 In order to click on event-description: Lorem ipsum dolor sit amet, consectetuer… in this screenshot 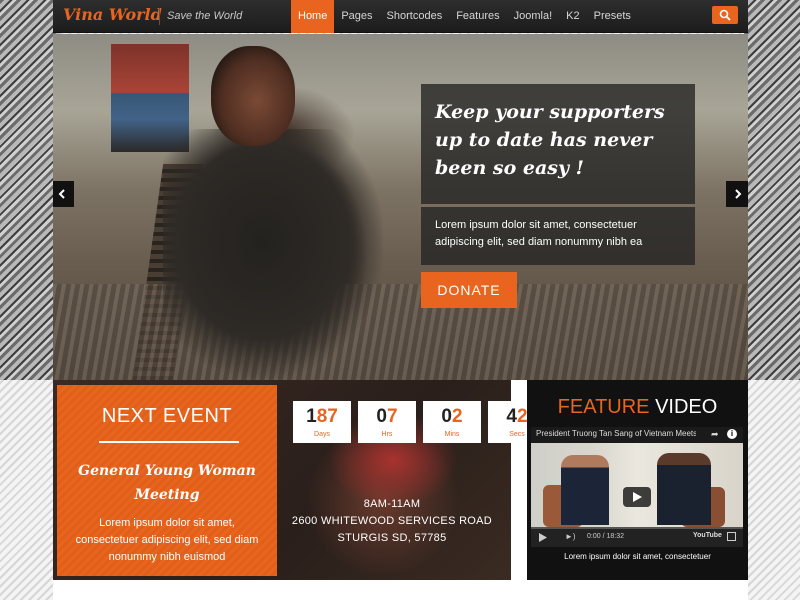, I will do `click(167, 540)`.